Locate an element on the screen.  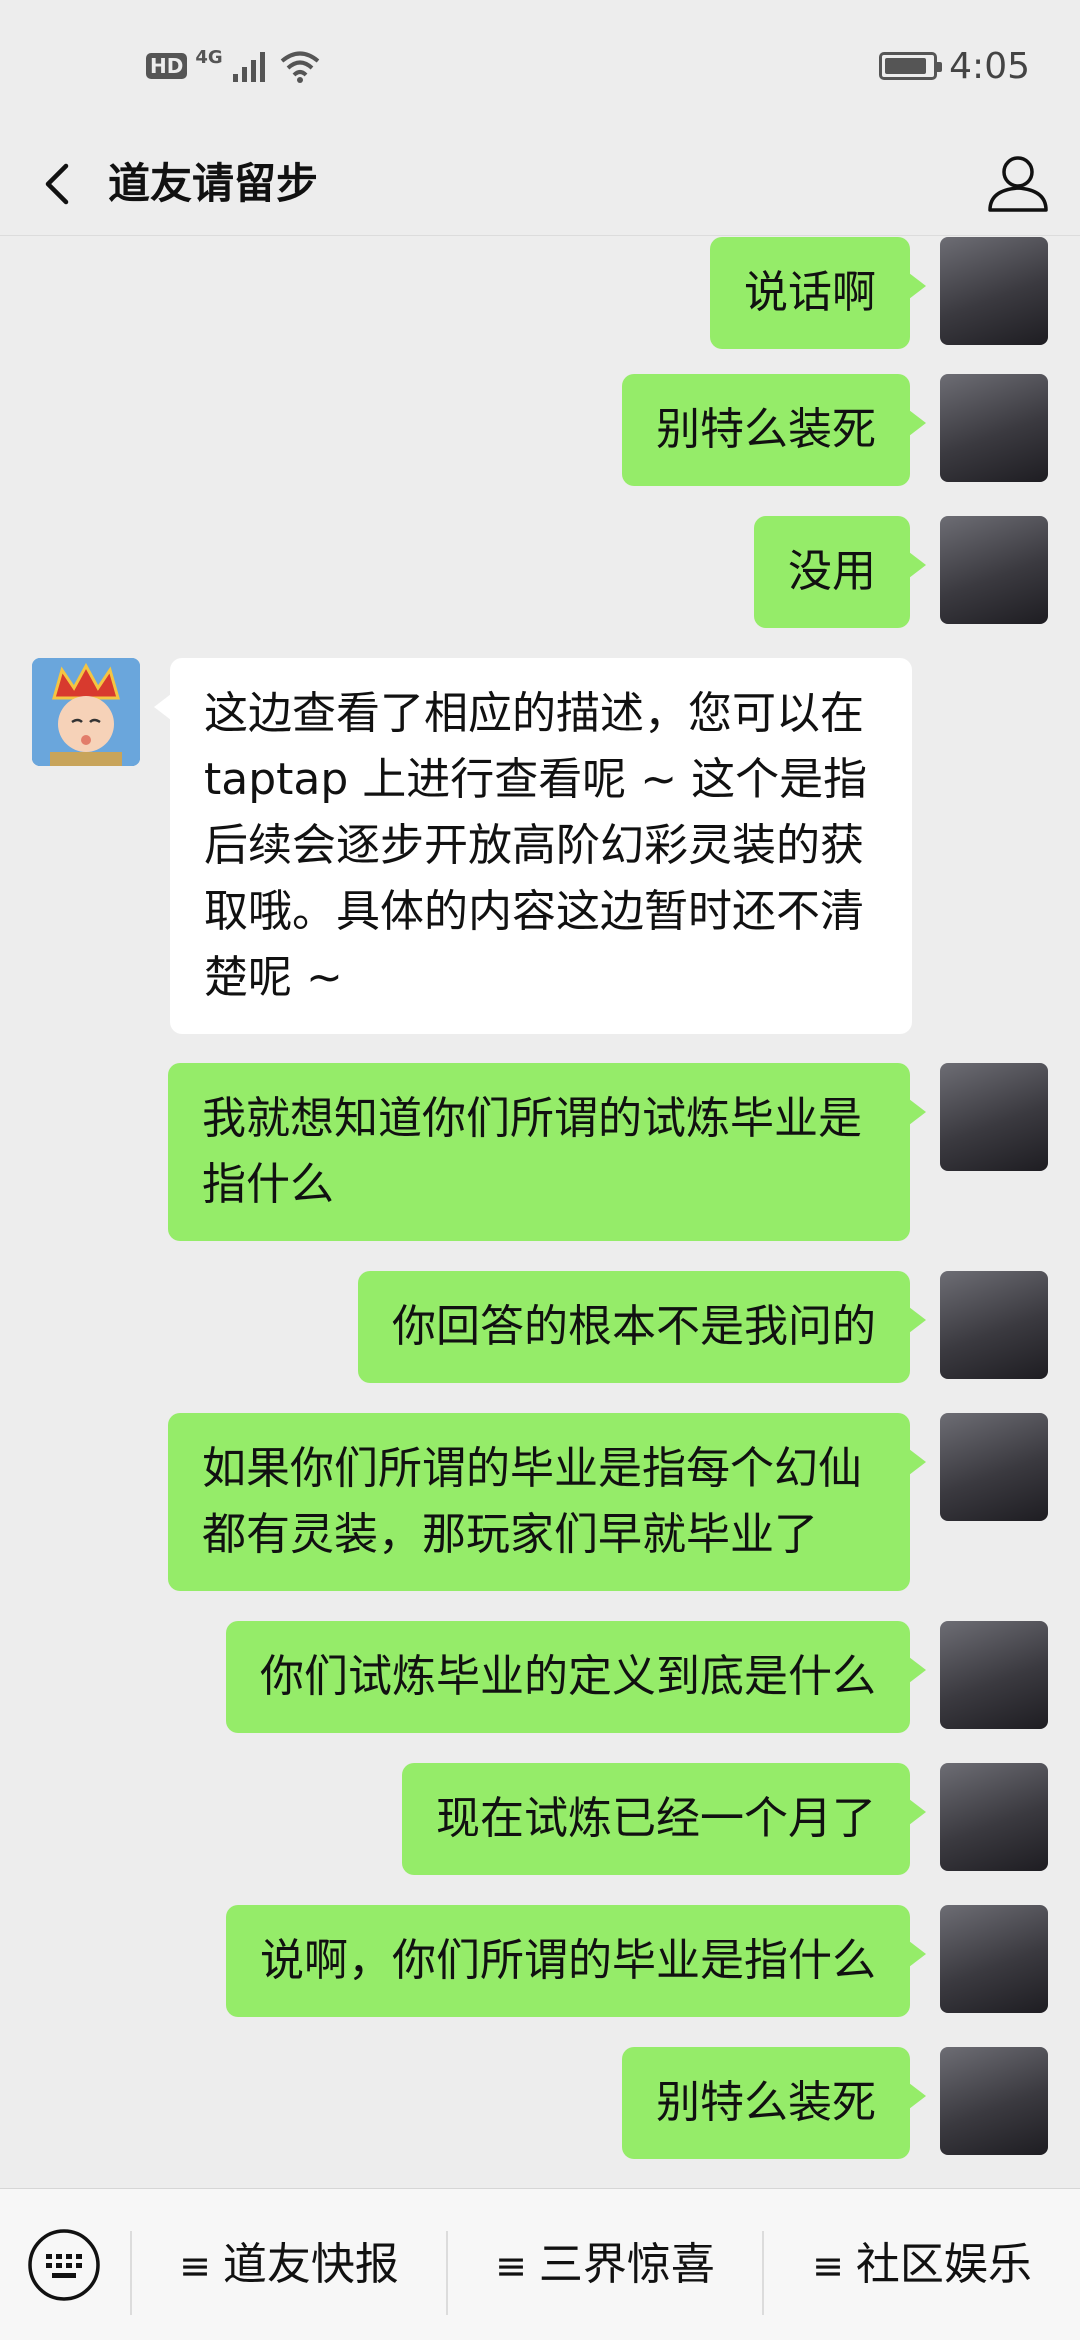
status-time: 4:05 is located at coordinates (989, 66).